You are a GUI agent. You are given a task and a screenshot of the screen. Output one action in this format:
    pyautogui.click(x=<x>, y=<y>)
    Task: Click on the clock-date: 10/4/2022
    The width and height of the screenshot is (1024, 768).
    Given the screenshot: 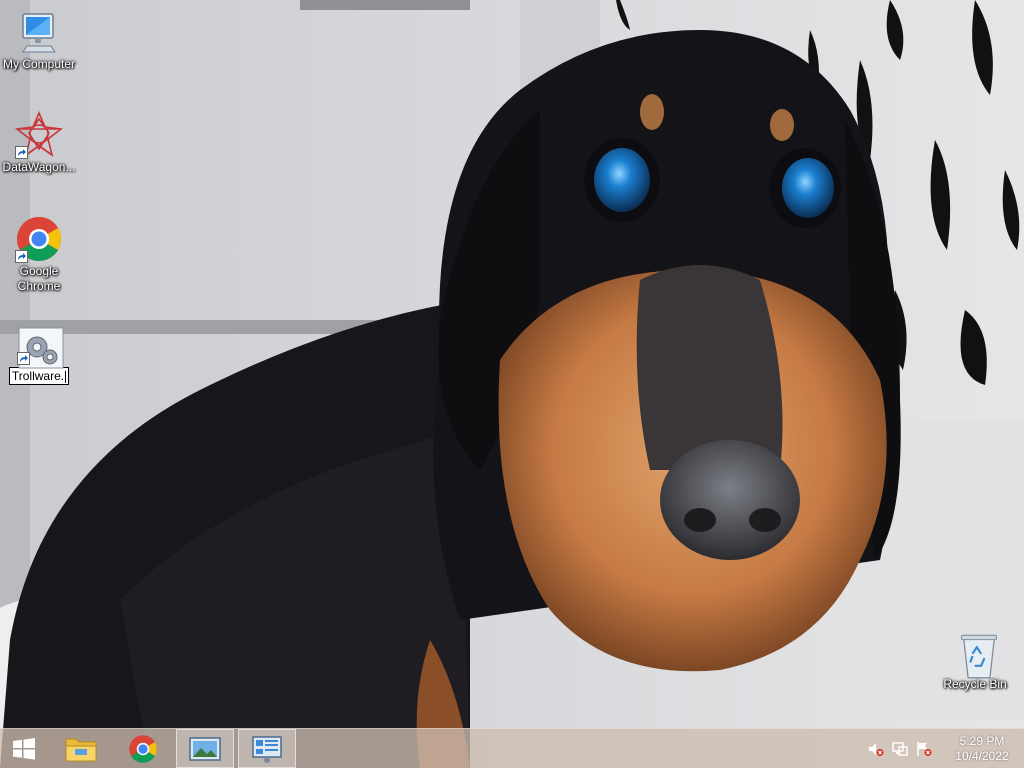 What is the action you would take?
    pyautogui.click(x=982, y=755)
    